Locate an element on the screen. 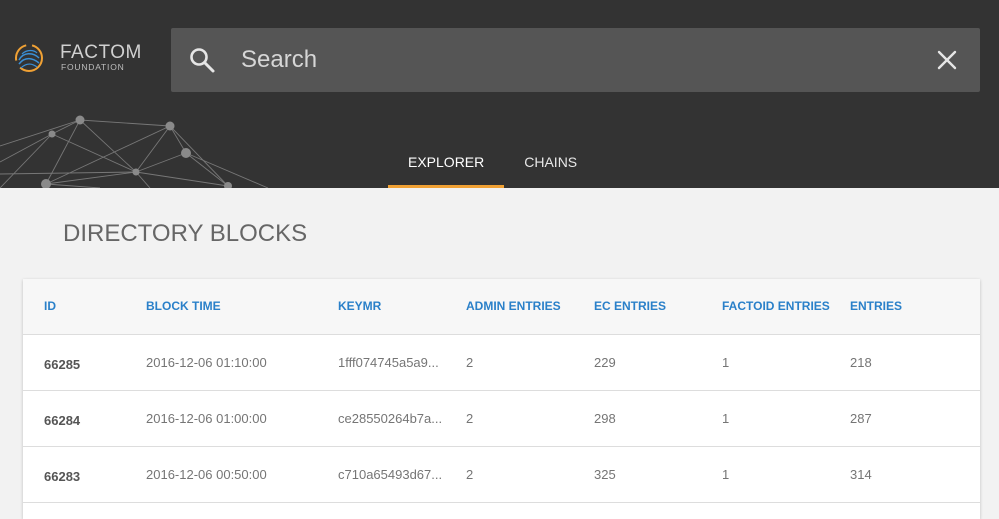 This screenshot has height=519, width=999. block-time: 2016-12-06 01:00:00 is located at coordinates (206, 418).